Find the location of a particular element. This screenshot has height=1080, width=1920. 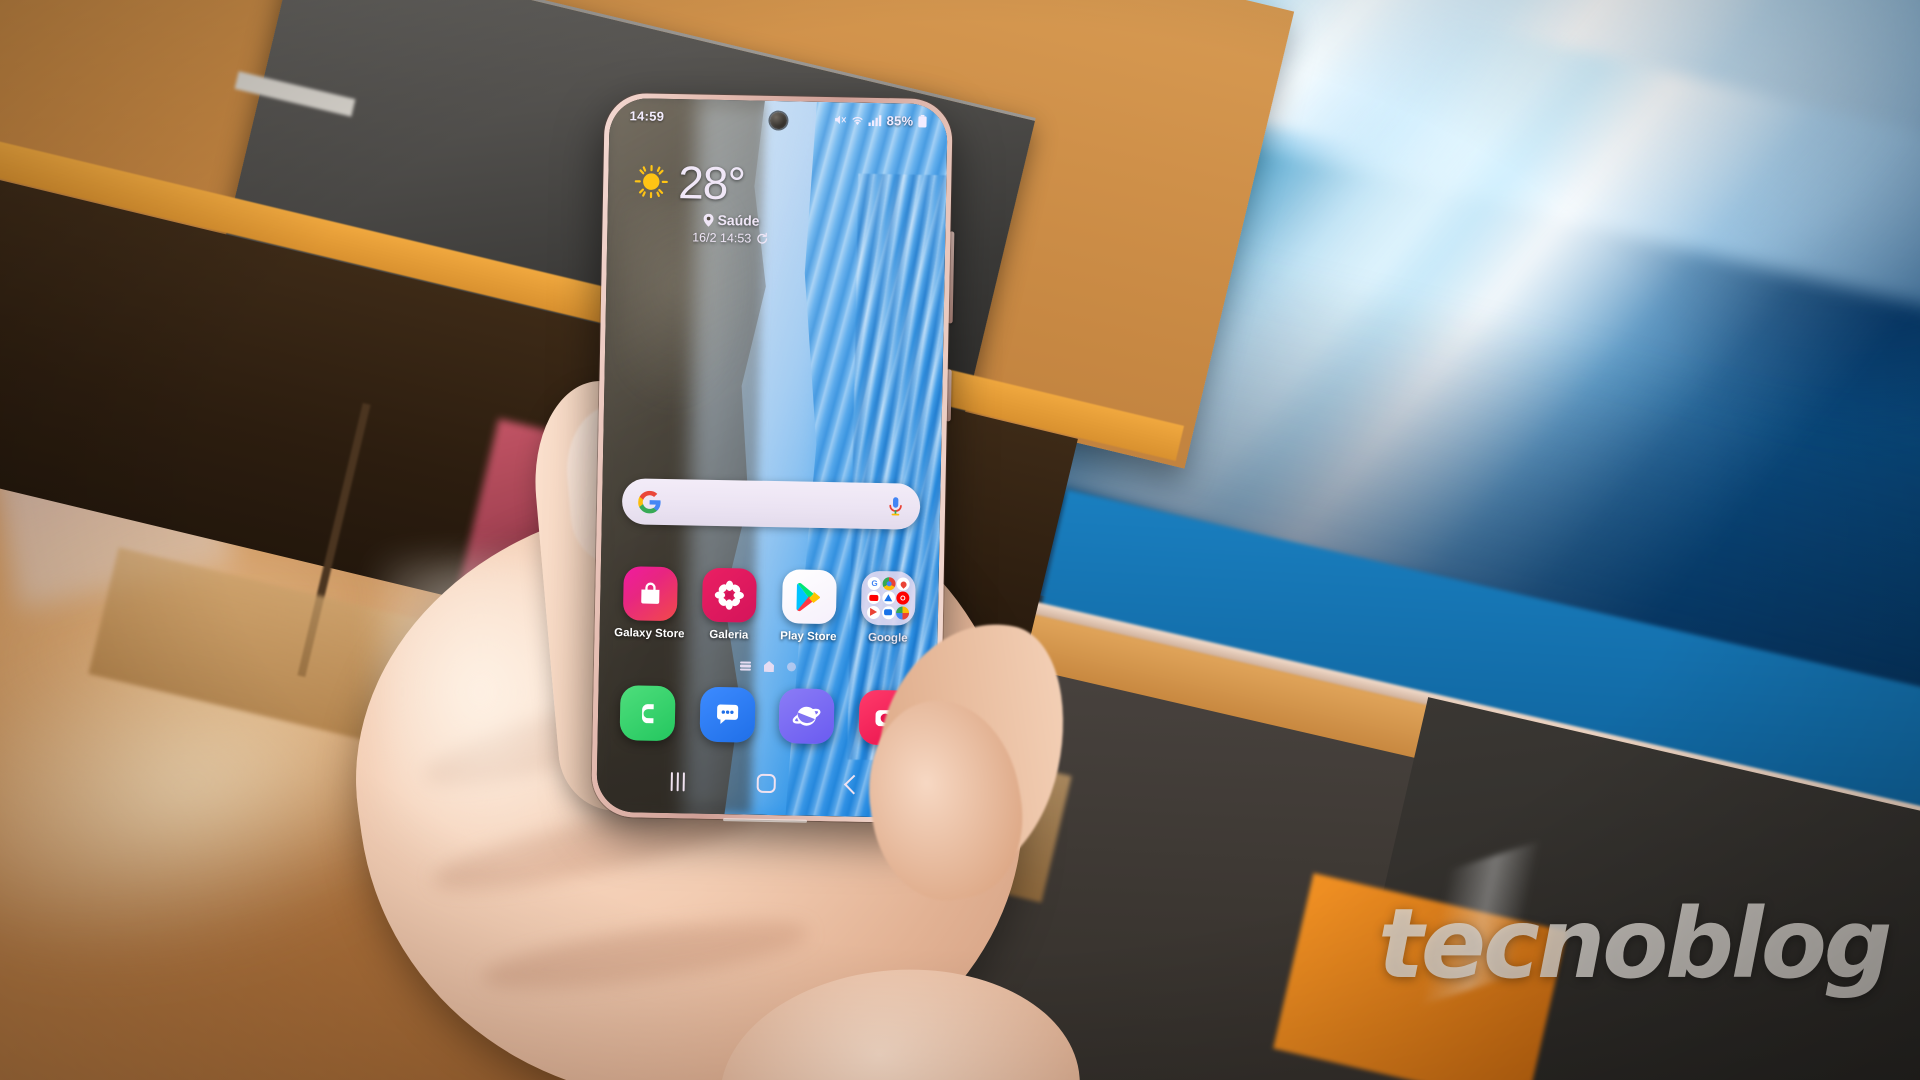

google-g-icon is located at coordinates (649, 501).